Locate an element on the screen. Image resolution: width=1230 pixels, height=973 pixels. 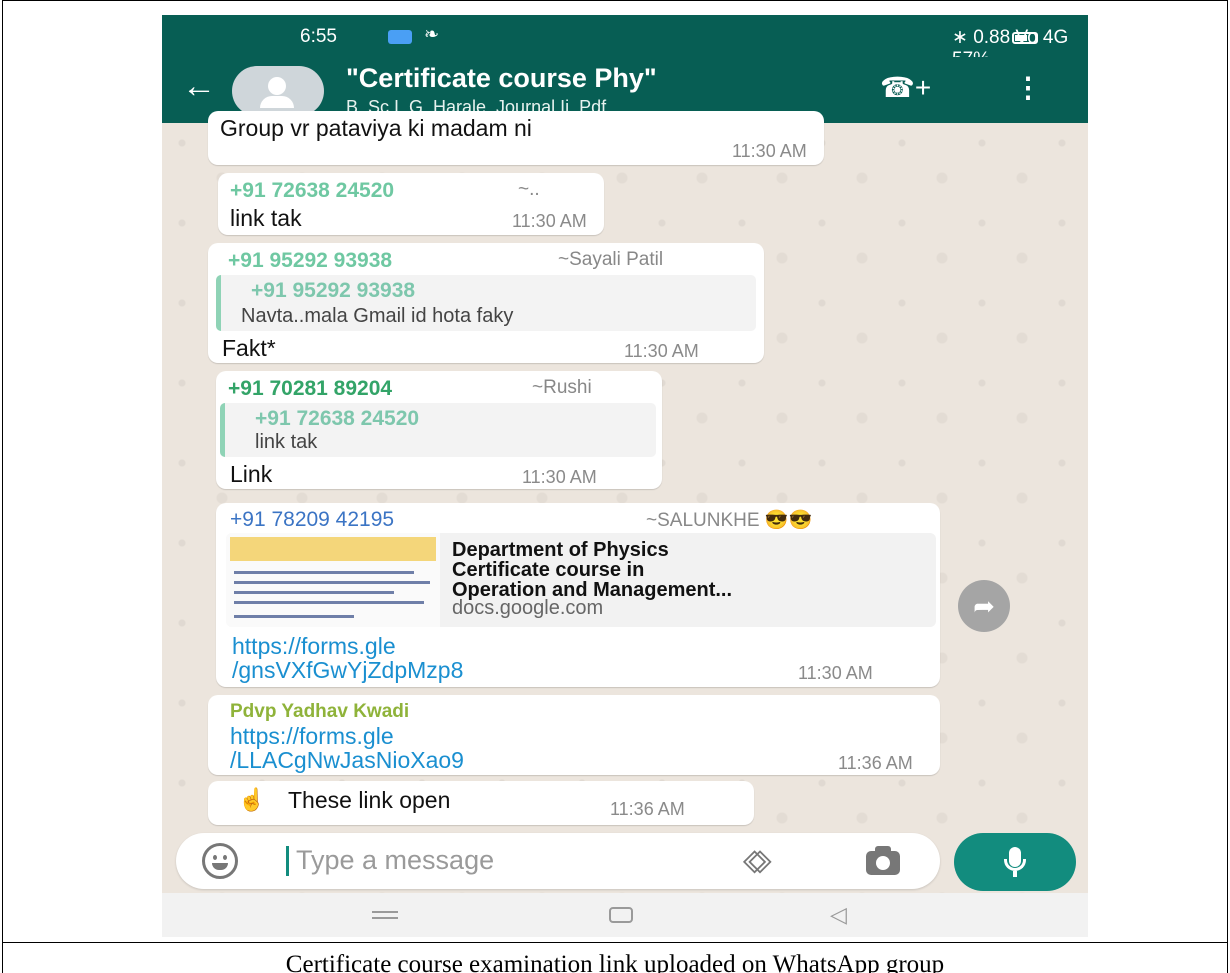
sender-number: +91 72638 24520 is located at coordinates (312, 191).